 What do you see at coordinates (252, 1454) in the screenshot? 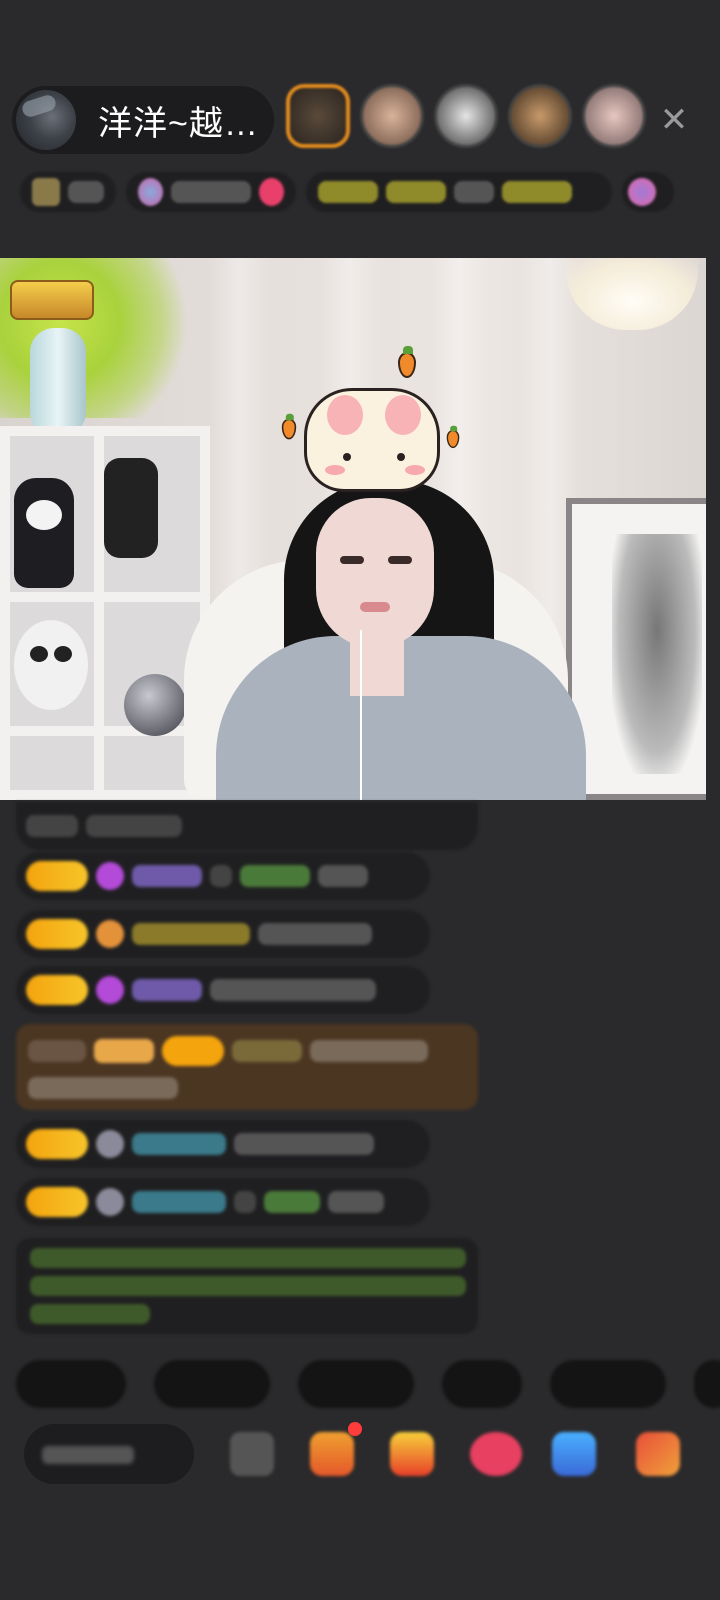
I see `emoji-icon` at bounding box center [252, 1454].